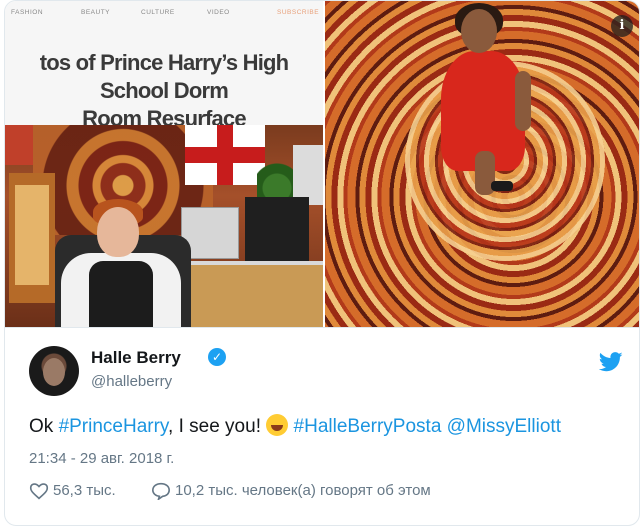 Image resolution: width=640 pixels, height=528 pixels. Describe the element at coordinates (523, 101) in the screenshot. I see `woman-arm` at that location.